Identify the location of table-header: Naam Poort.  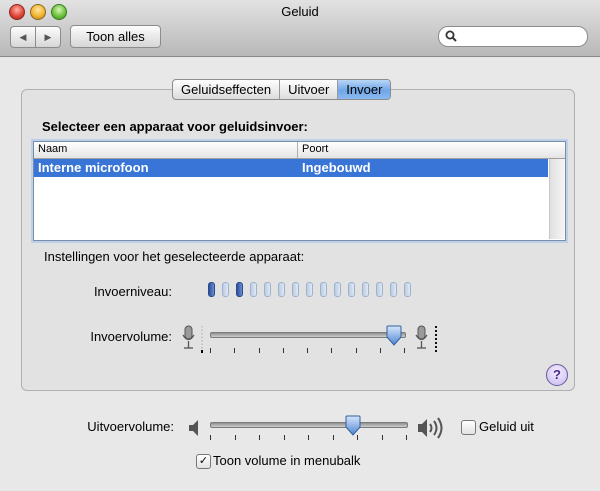
(299, 150).